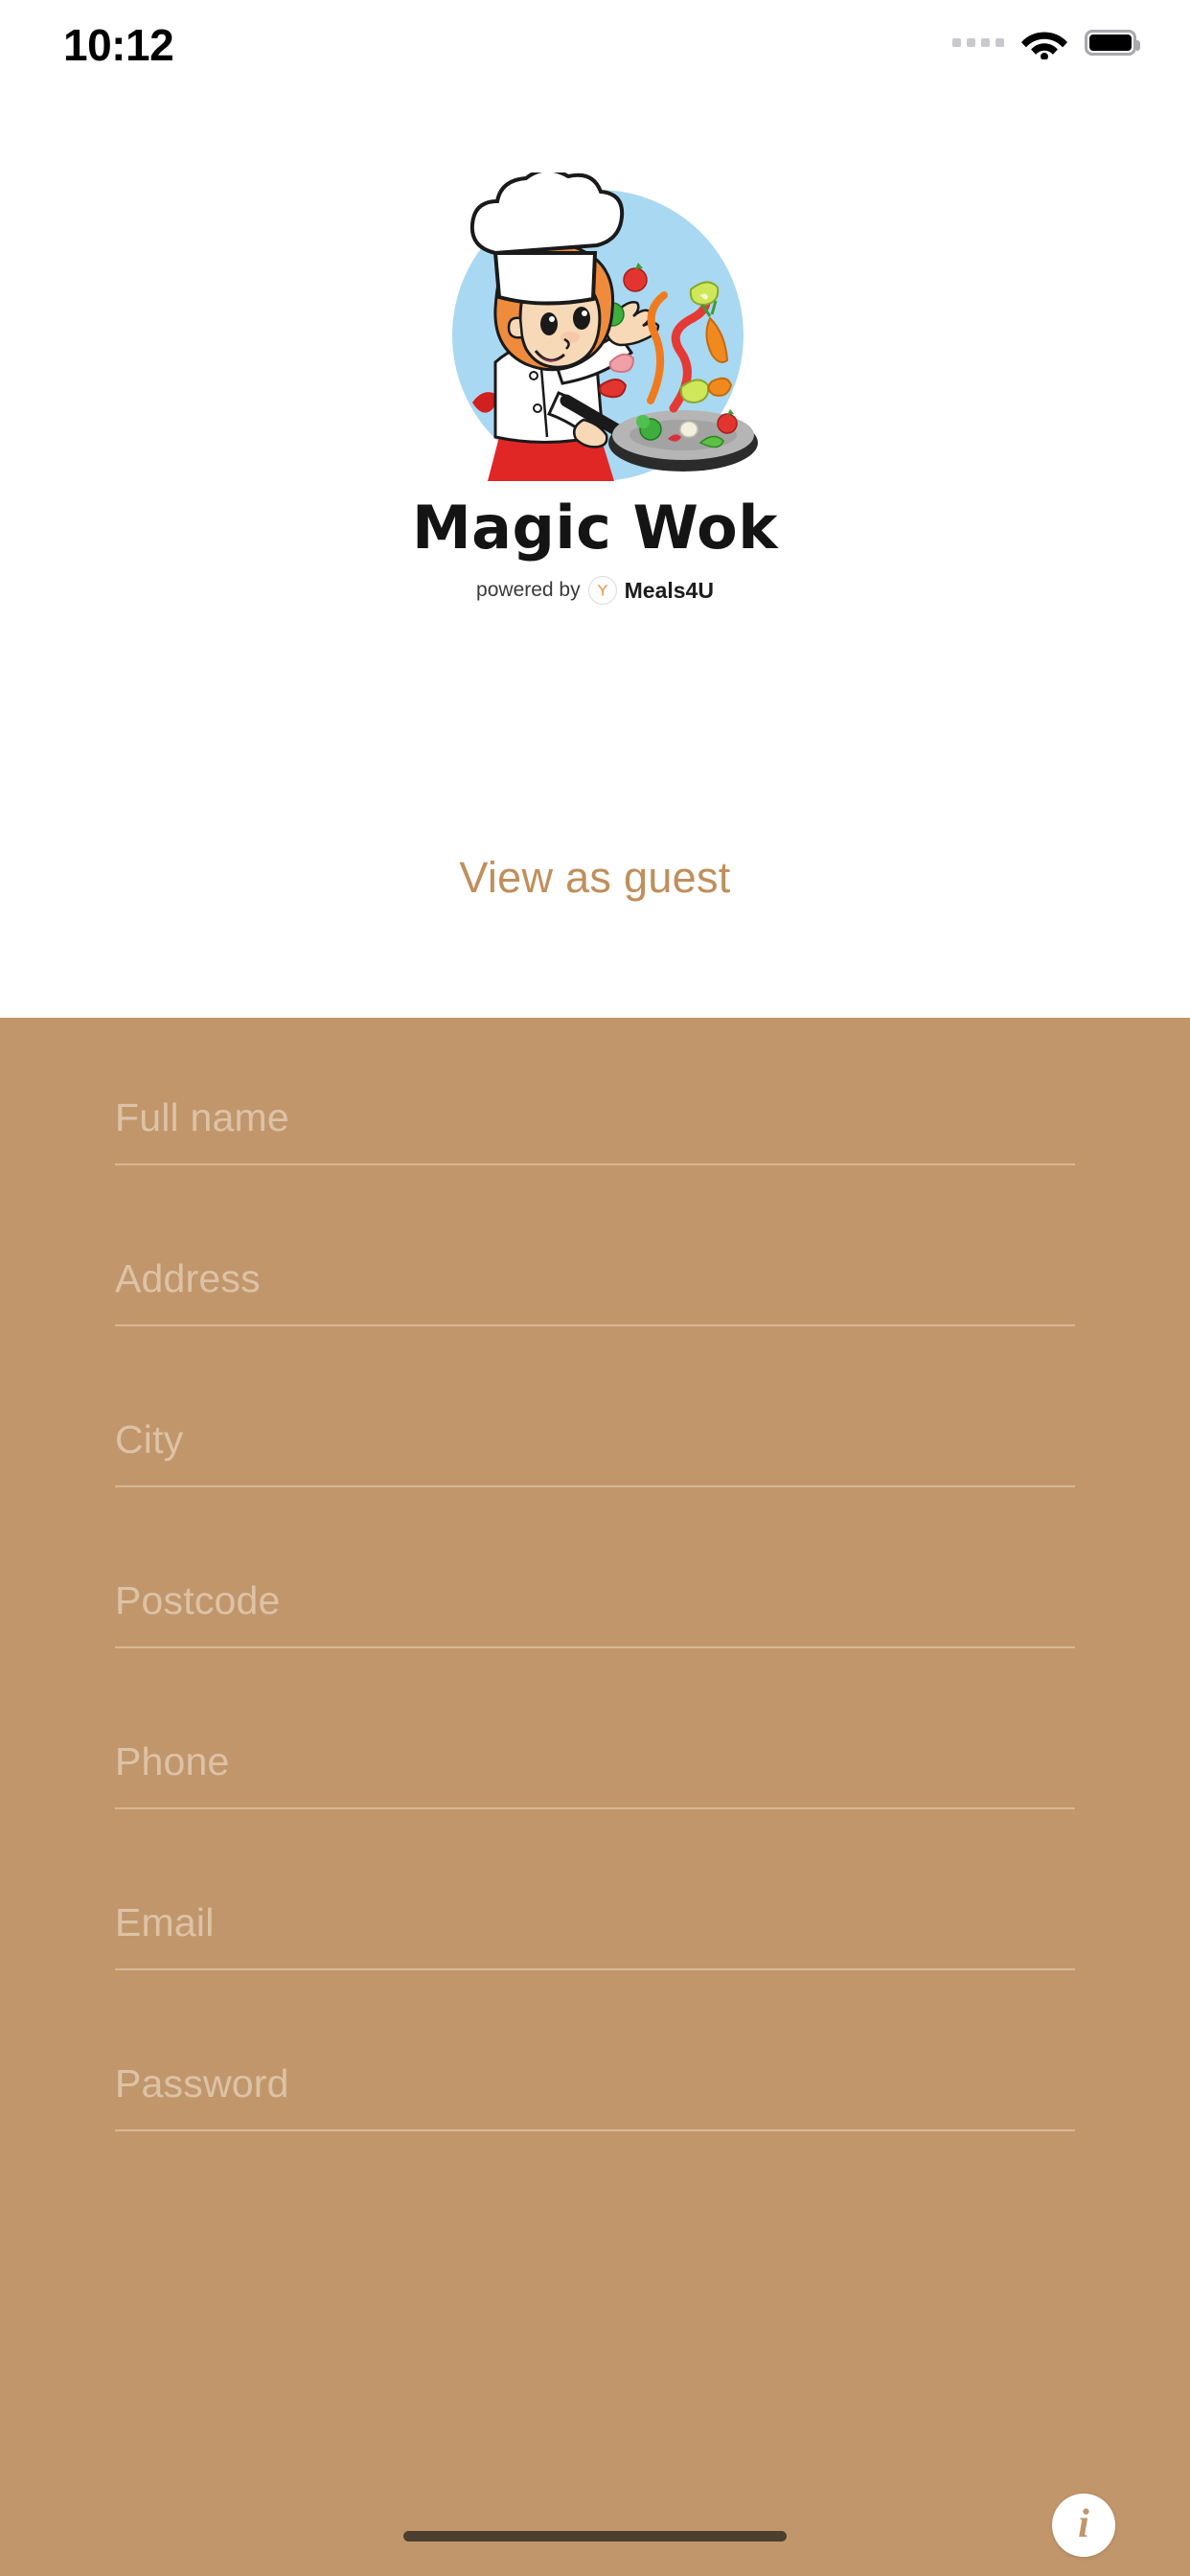 This screenshot has height=2576, width=1190. I want to click on postcode-placeholder: Postcode, so click(198, 1599).